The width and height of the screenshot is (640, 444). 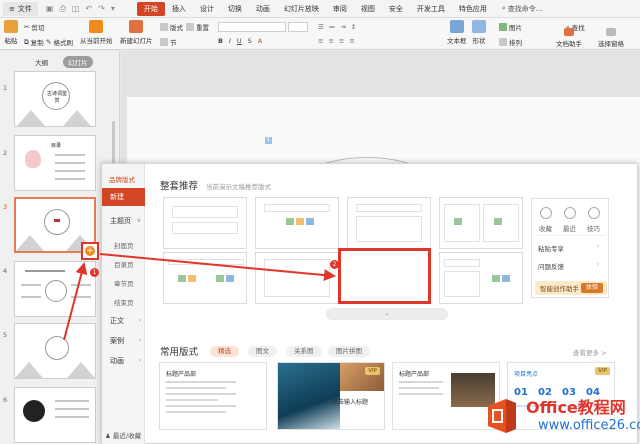 I want to click on from-current-button: 从当前开始, so click(x=96, y=32).